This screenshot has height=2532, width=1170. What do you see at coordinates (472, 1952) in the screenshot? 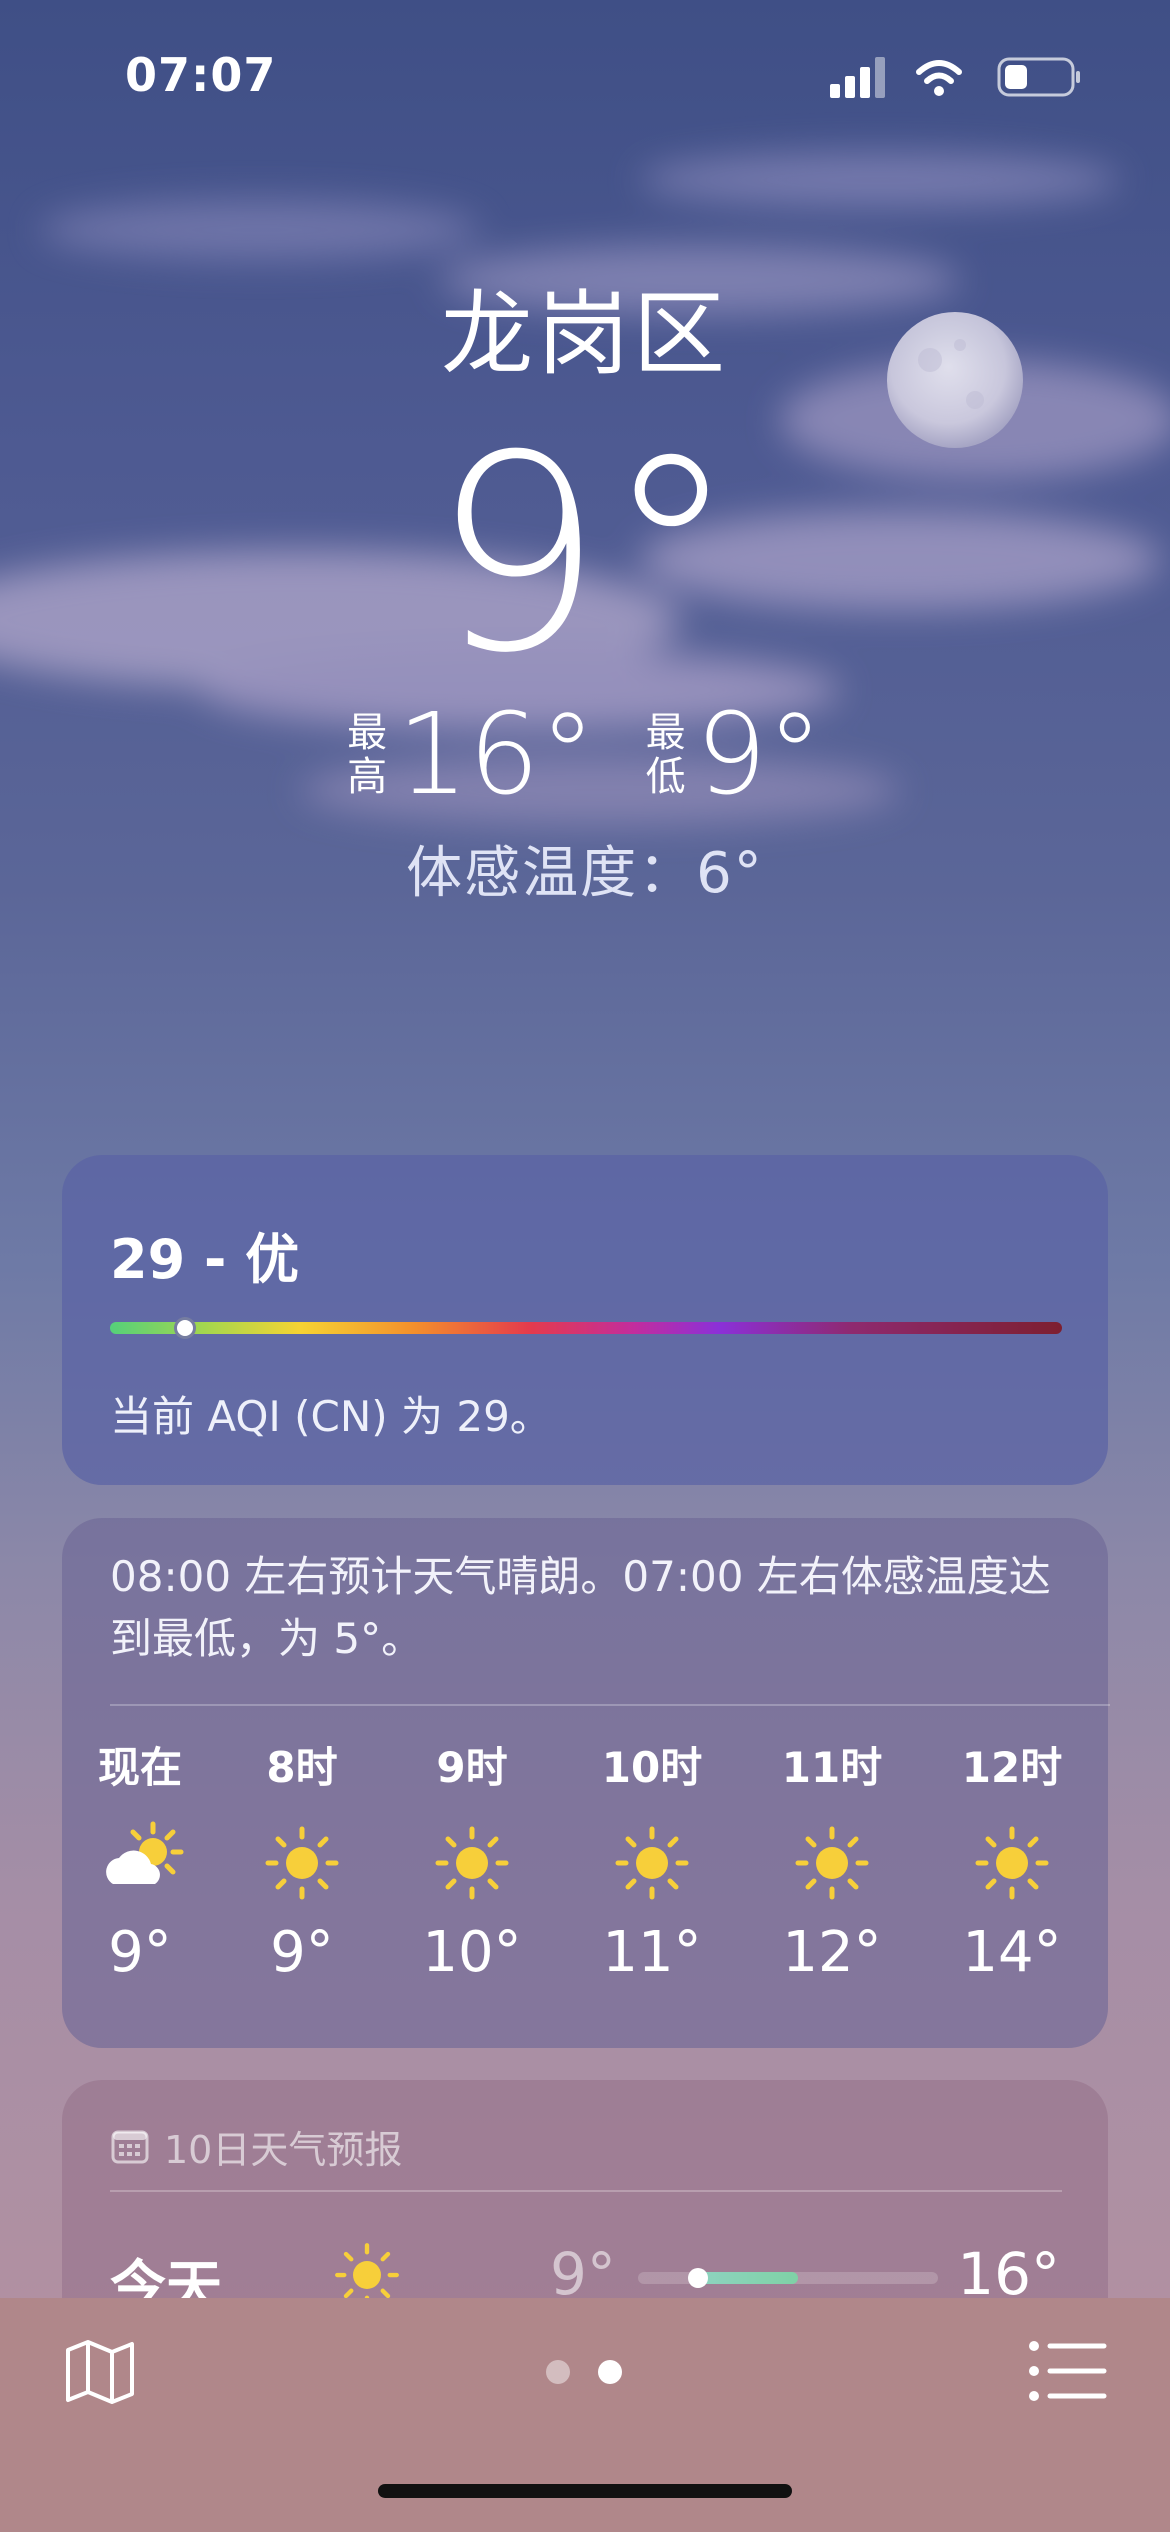
I see `hour-temp: 10°` at bounding box center [472, 1952].